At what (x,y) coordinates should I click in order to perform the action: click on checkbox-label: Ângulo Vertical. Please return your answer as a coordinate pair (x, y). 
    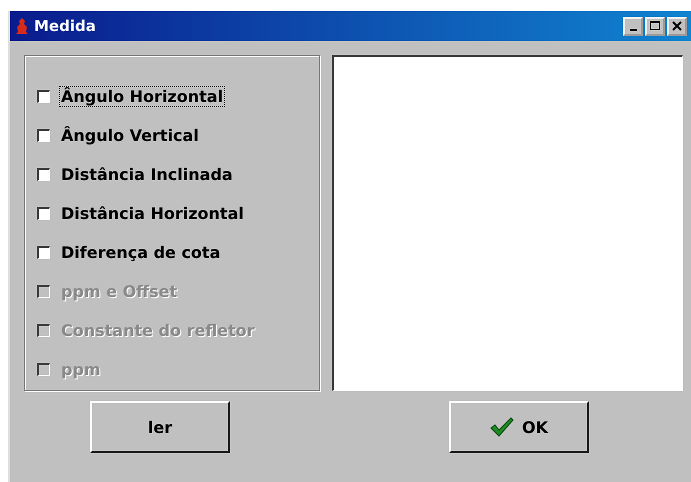
    Looking at the image, I should click on (130, 135).